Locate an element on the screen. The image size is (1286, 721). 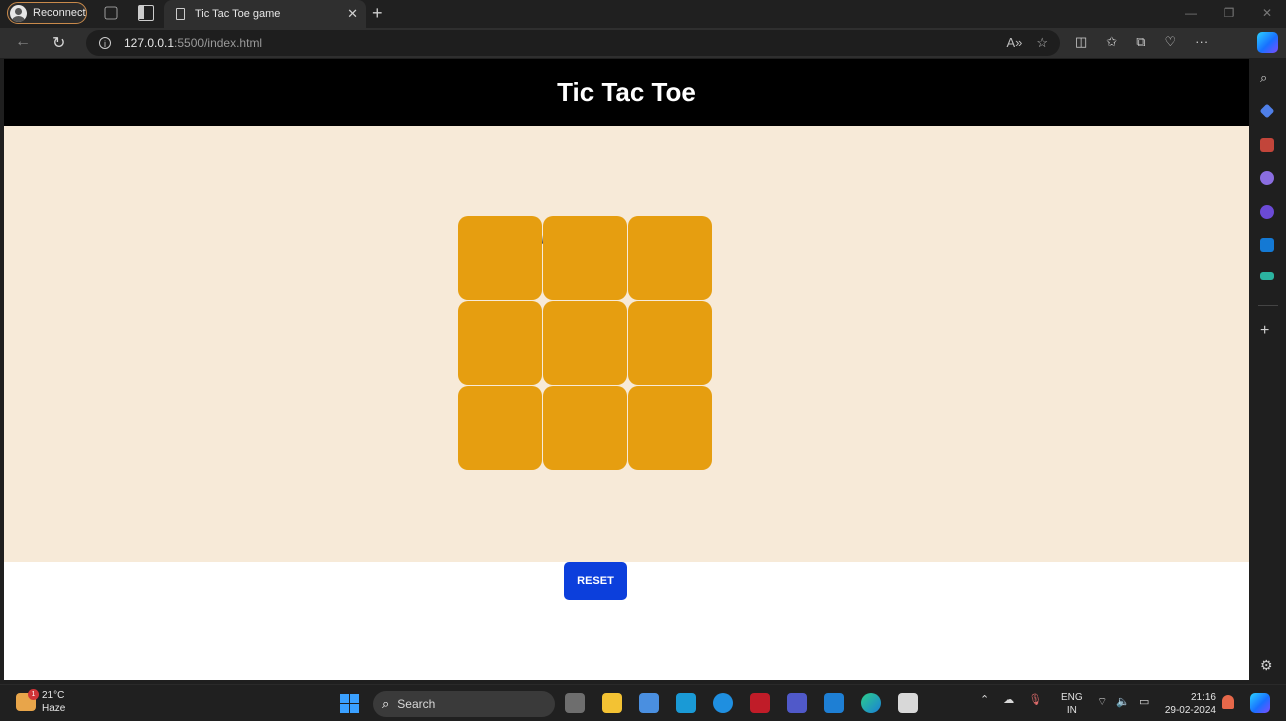
notification-bell-icon is located at coordinates (1228, 702).